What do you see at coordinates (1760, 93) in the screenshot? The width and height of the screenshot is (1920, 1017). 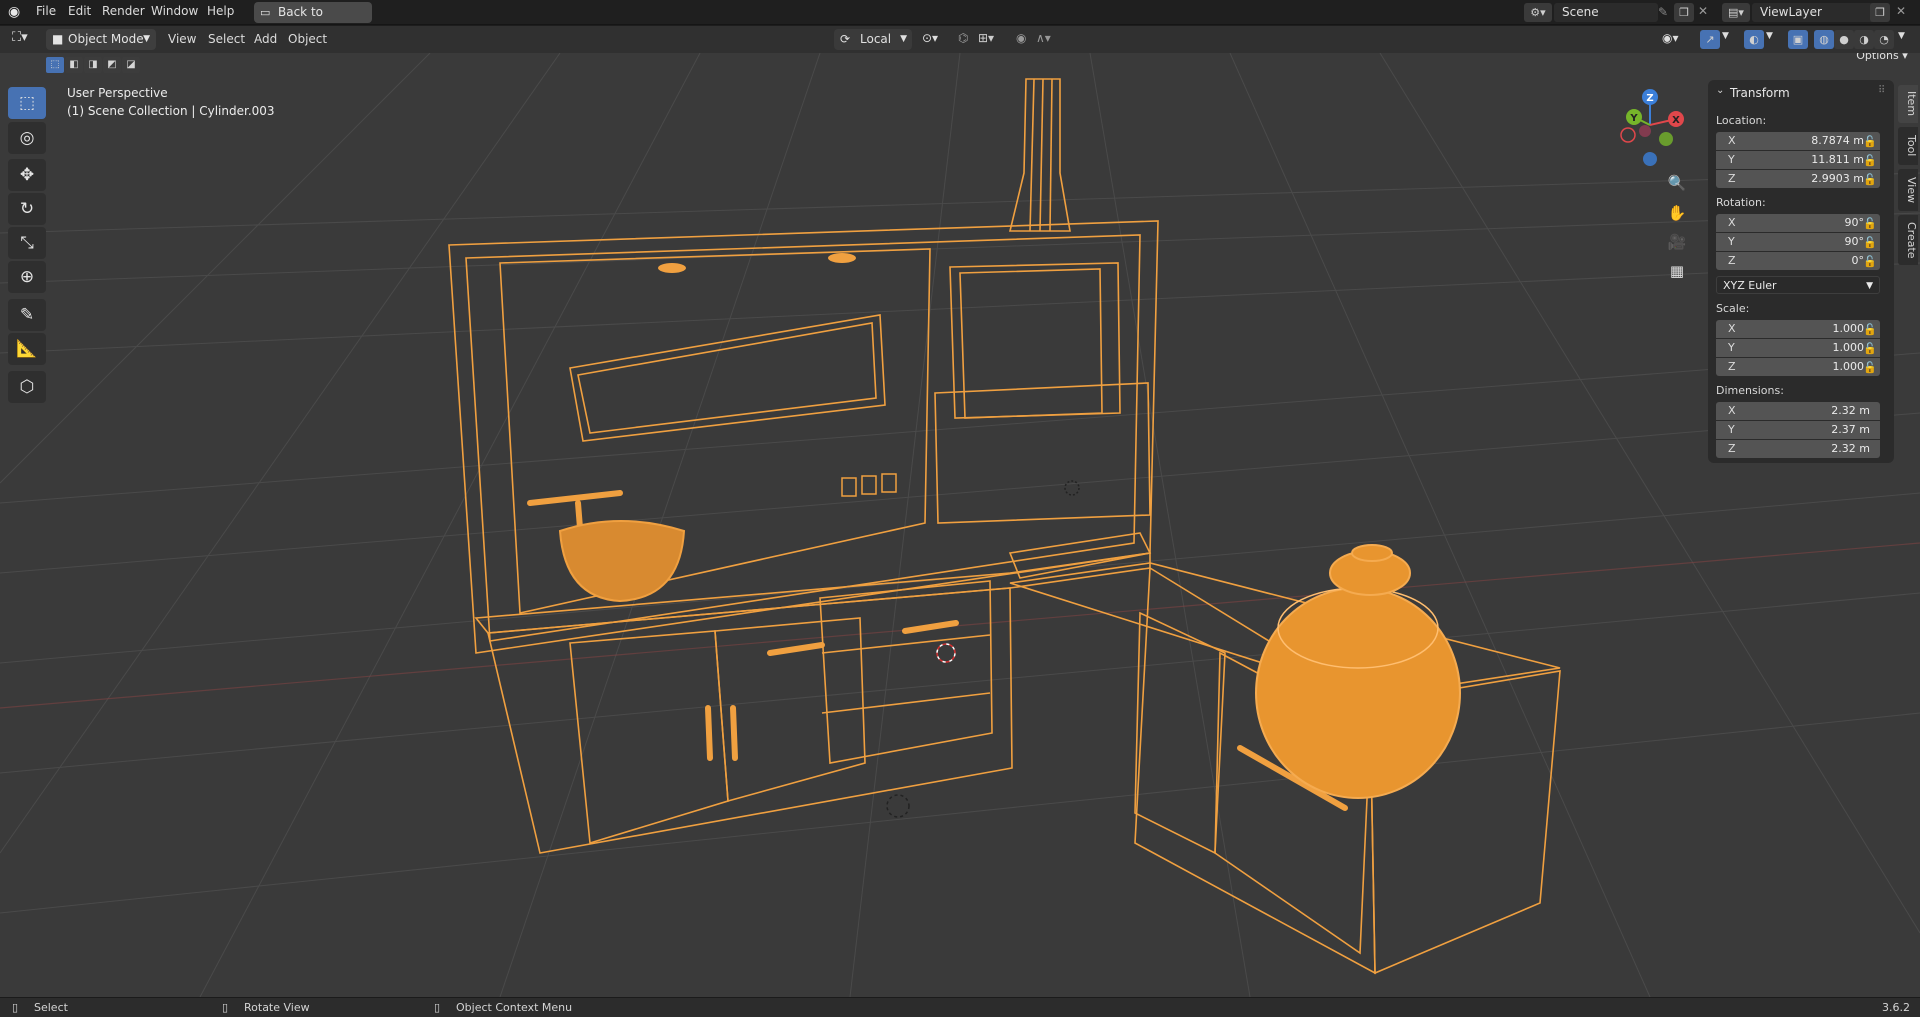 I see `transform-title: Transform` at bounding box center [1760, 93].